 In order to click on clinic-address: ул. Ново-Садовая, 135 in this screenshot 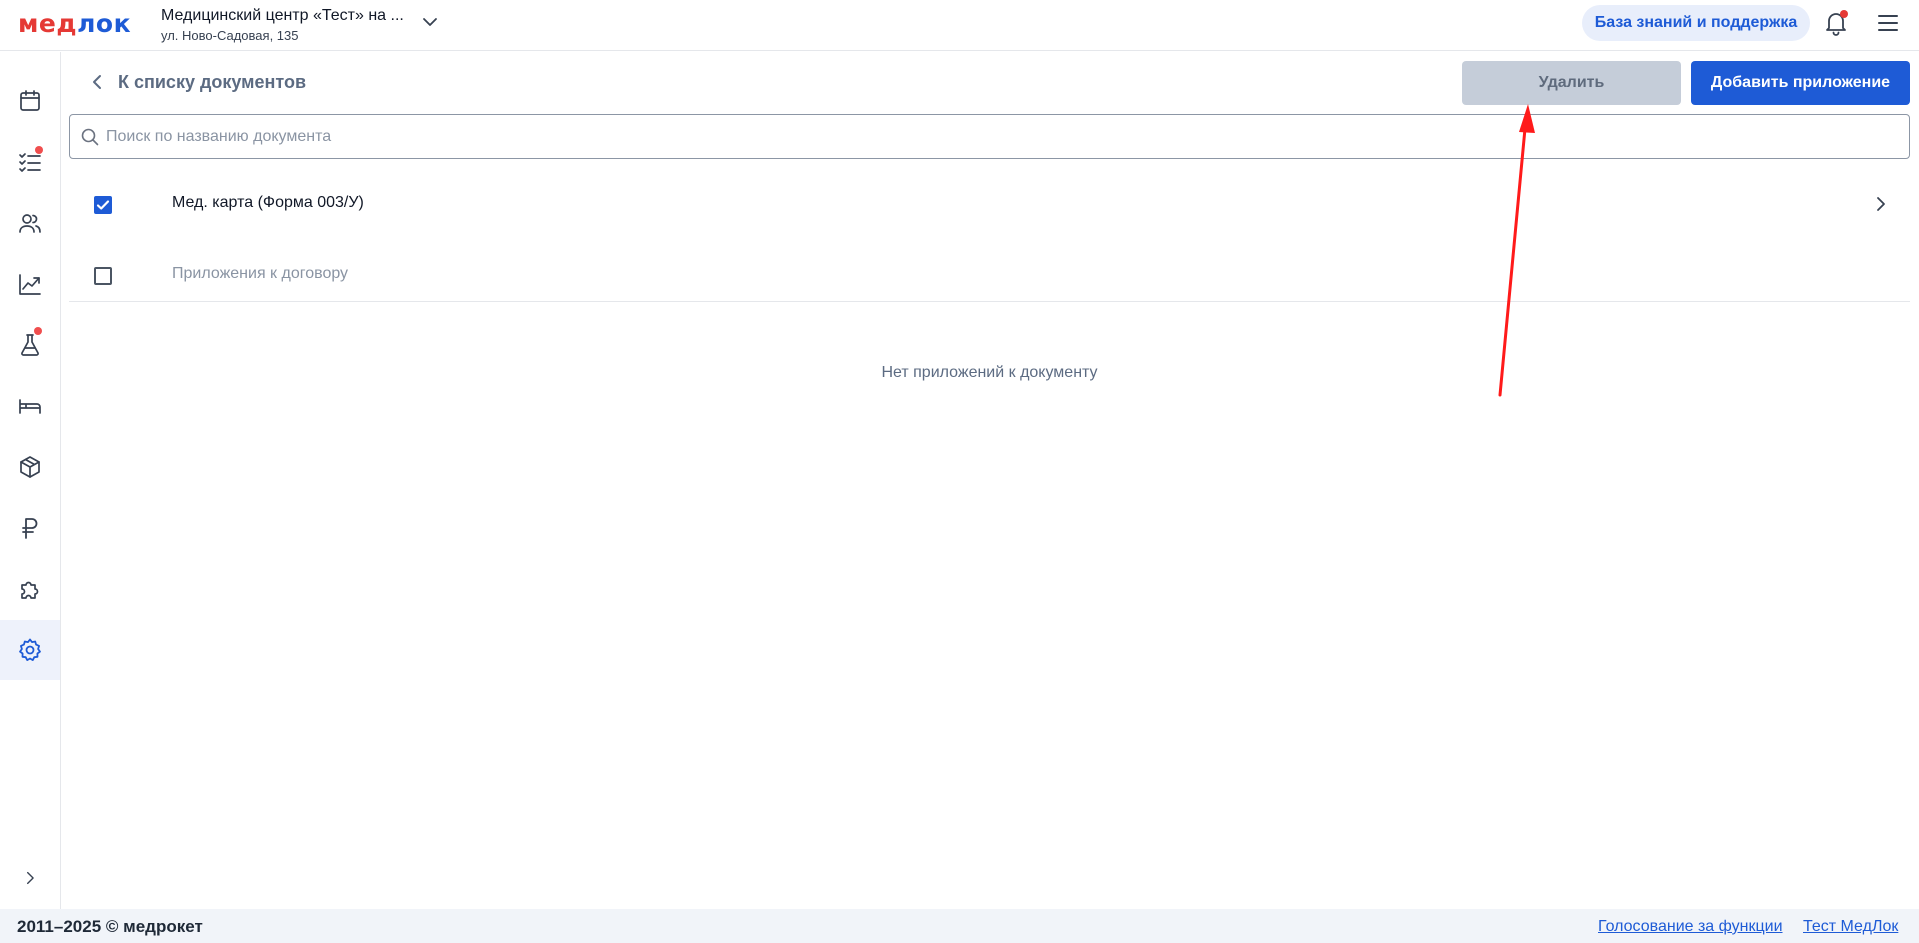, I will do `click(230, 35)`.